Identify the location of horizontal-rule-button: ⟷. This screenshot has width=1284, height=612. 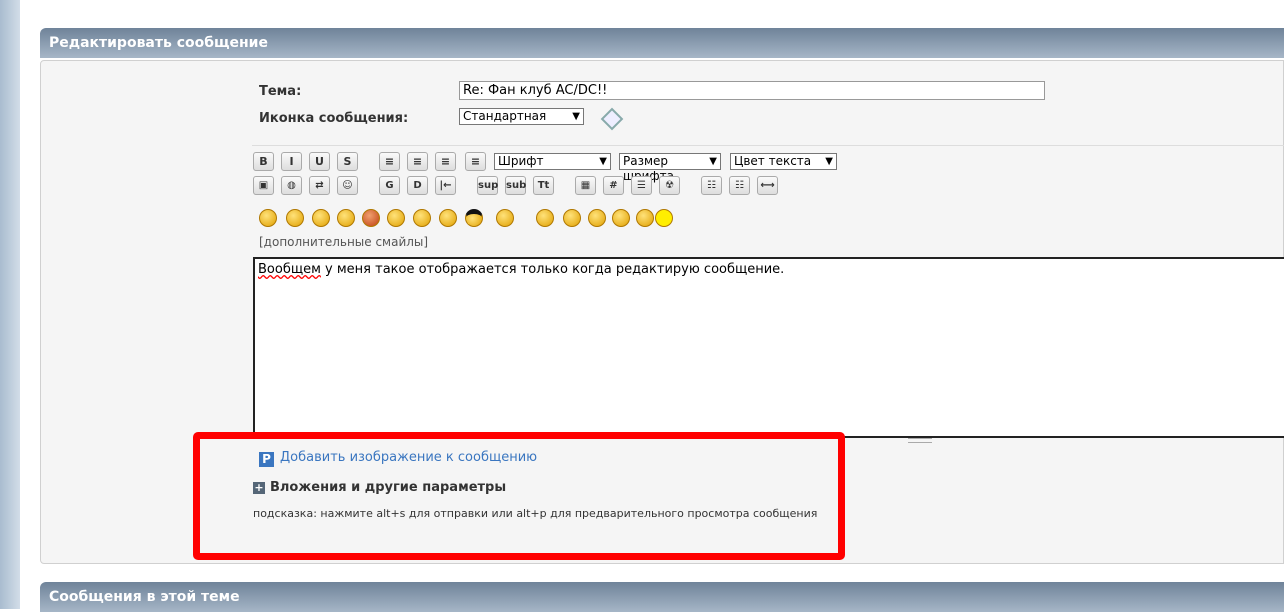
(767, 185).